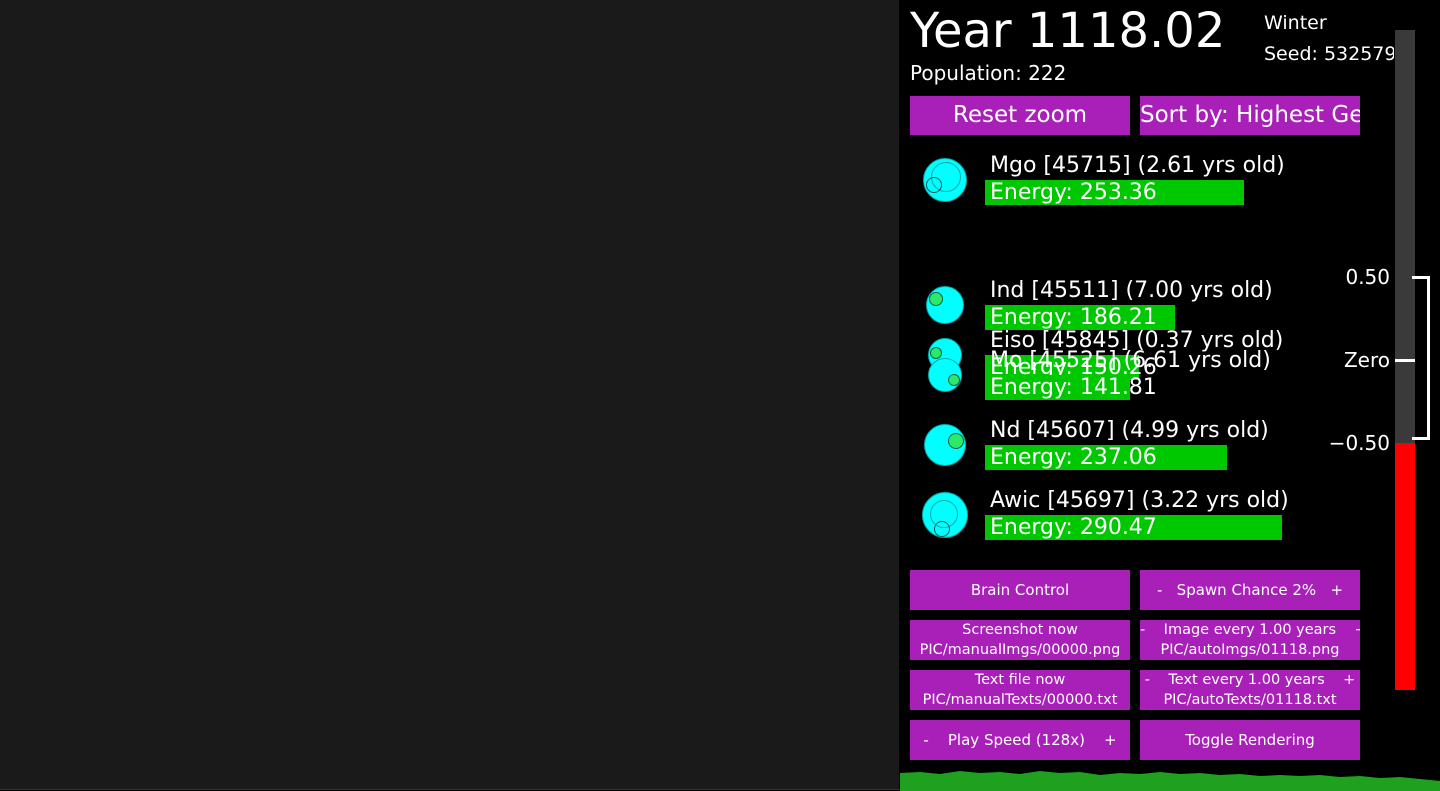  What do you see at coordinates (1250, 700) in the screenshot?
I see `text-path: PIC/autoTexts/01118.txt` at bounding box center [1250, 700].